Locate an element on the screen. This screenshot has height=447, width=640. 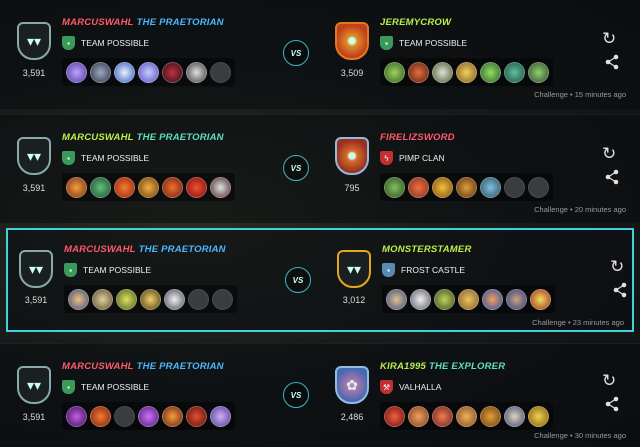
player-name-line: MONSTERSTAMER is located at coordinates (427, 249).